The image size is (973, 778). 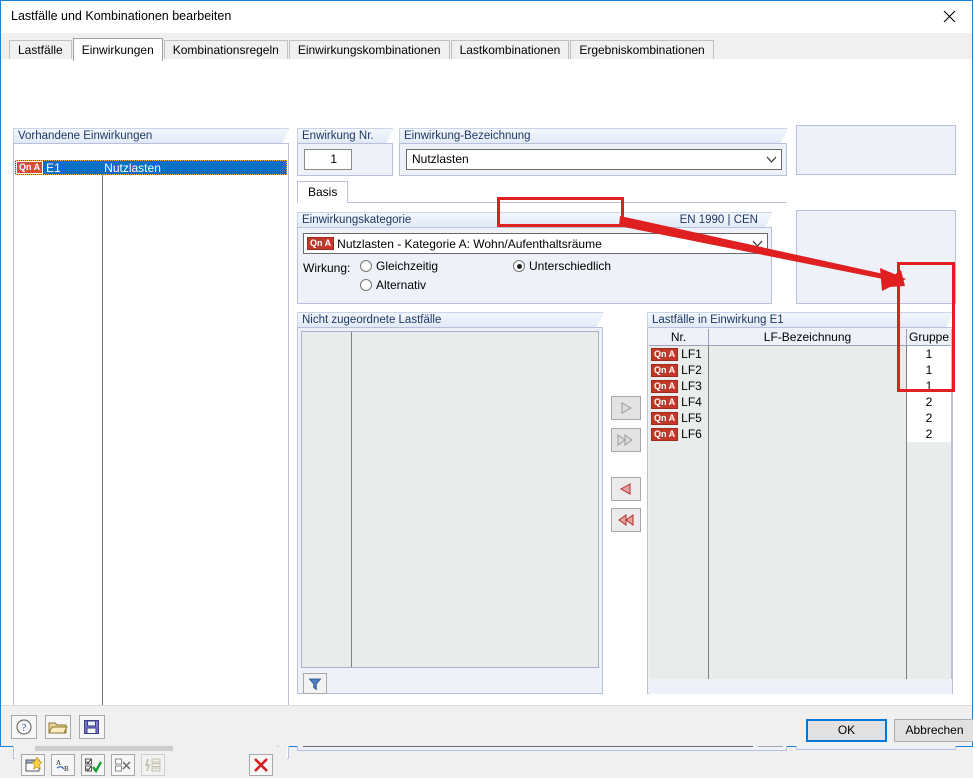 What do you see at coordinates (58, 727) in the screenshot?
I see `open-folder-icon` at bounding box center [58, 727].